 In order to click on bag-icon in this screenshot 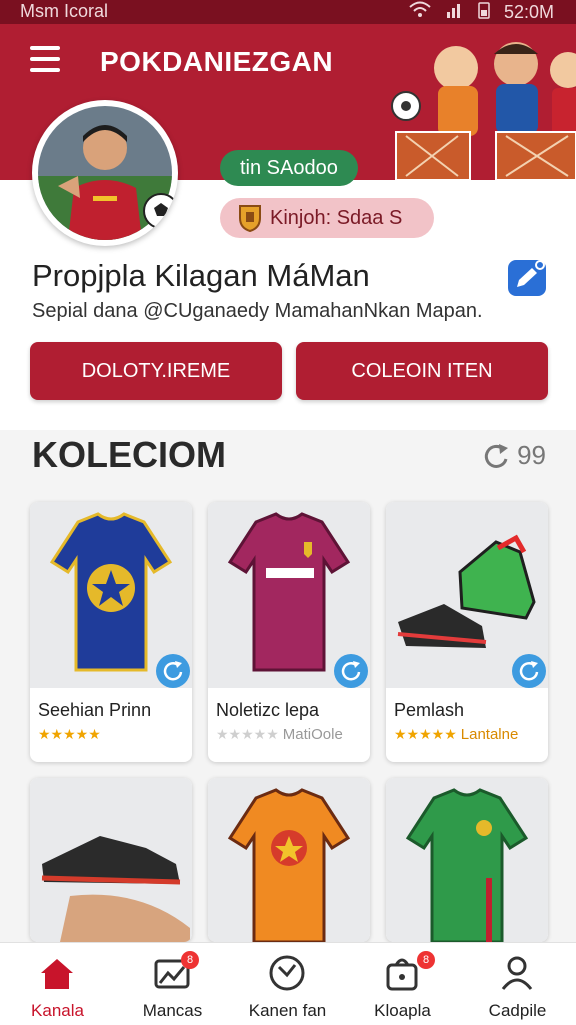, I will do `click(402, 974)`.